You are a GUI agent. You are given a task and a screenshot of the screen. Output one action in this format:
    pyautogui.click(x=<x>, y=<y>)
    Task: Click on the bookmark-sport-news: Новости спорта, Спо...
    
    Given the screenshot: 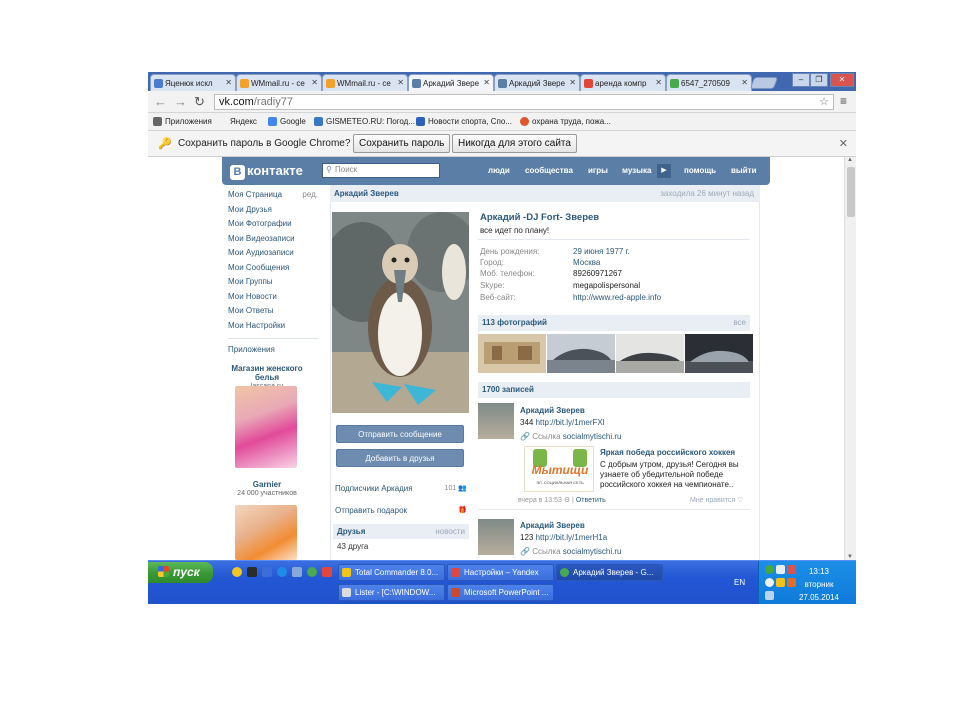 What is the action you would take?
    pyautogui.click(x=464, y=121)
    